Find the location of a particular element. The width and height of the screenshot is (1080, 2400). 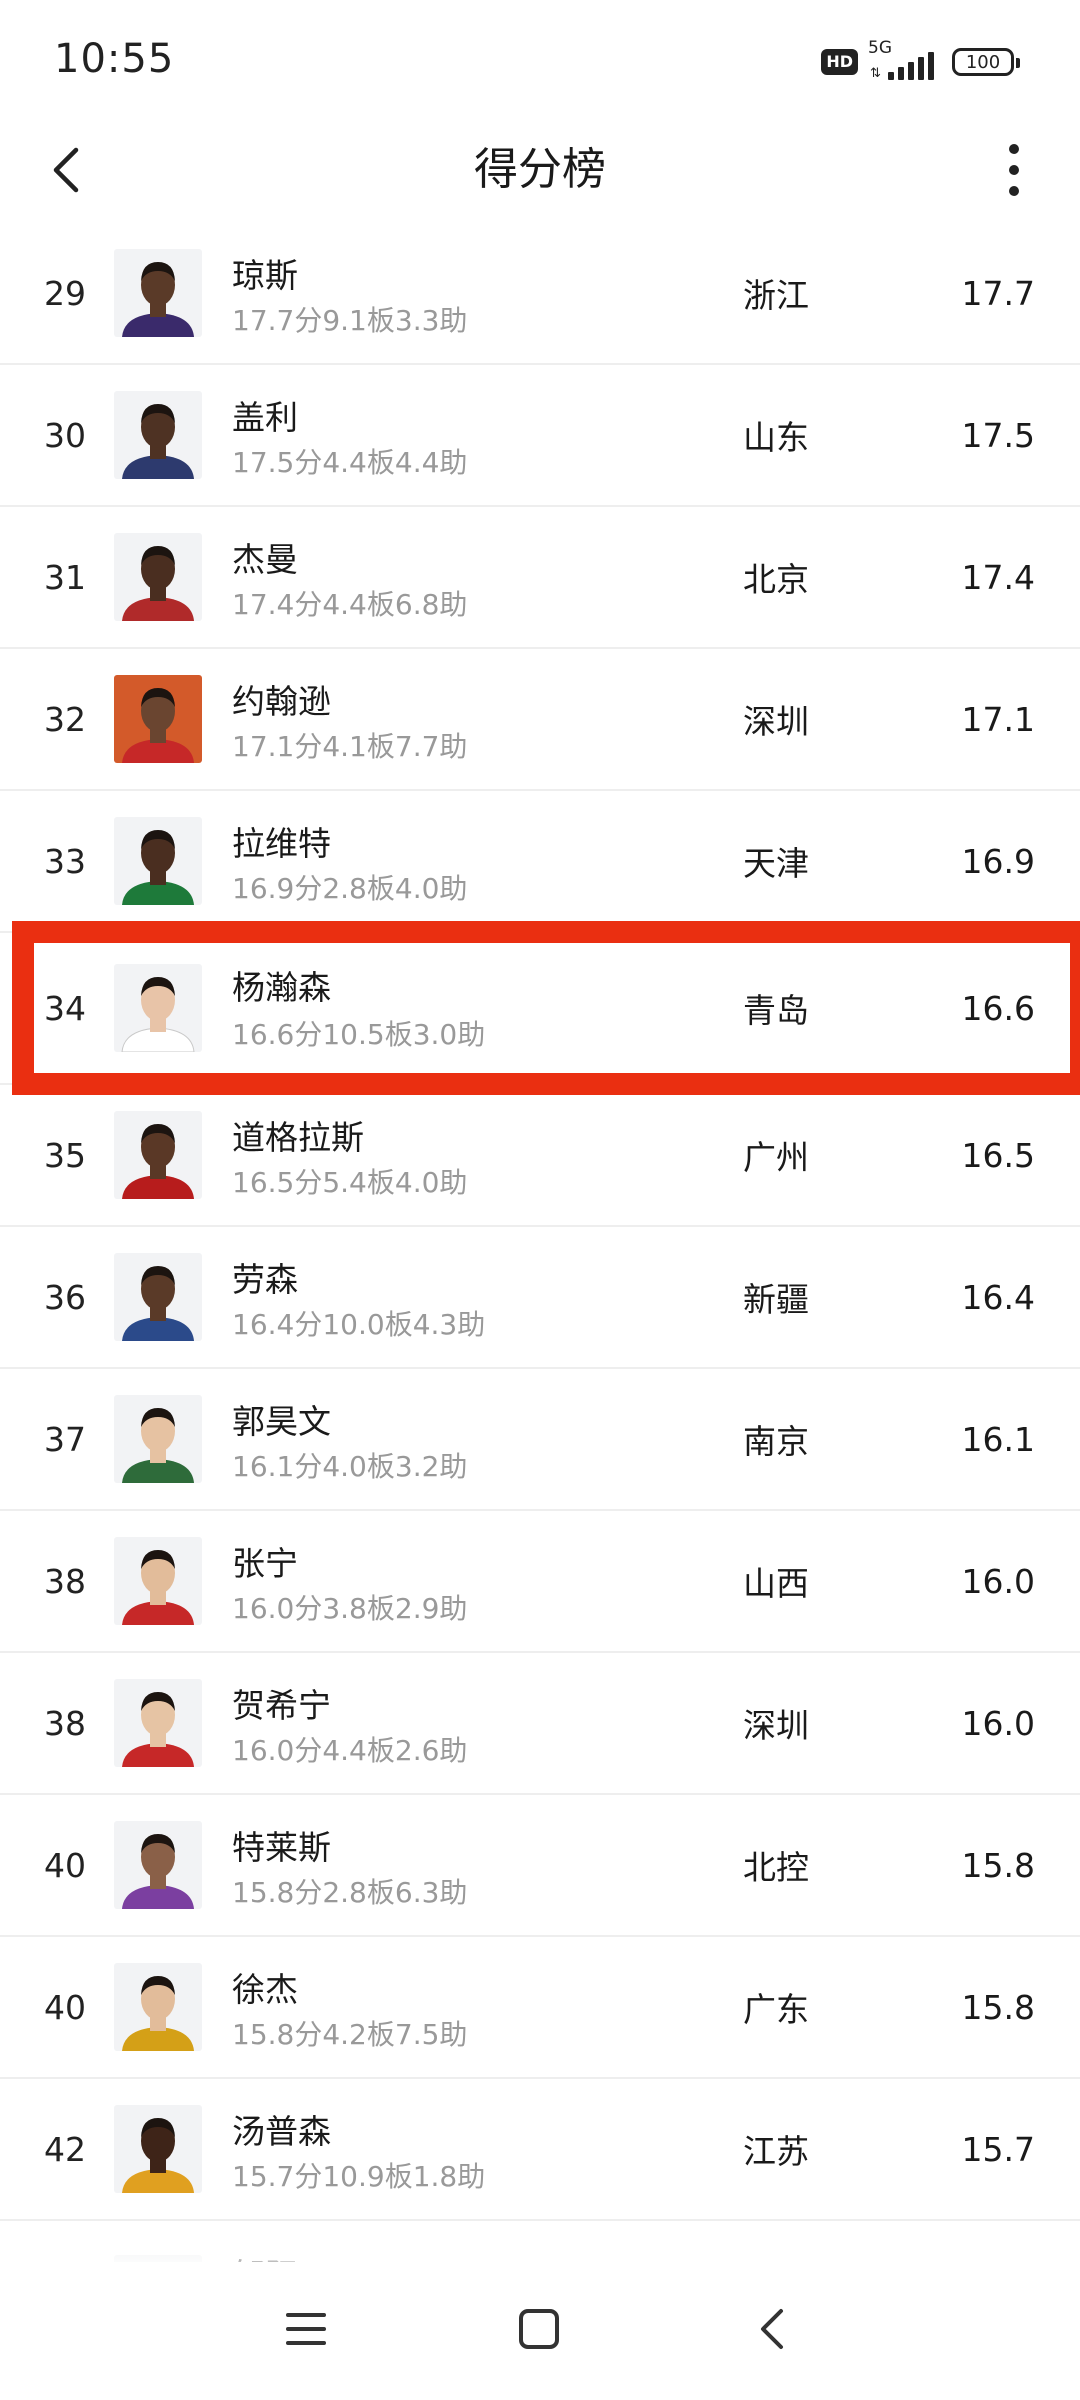

data-arrows-icon: ⇅ is located at coordinates (875, 73).